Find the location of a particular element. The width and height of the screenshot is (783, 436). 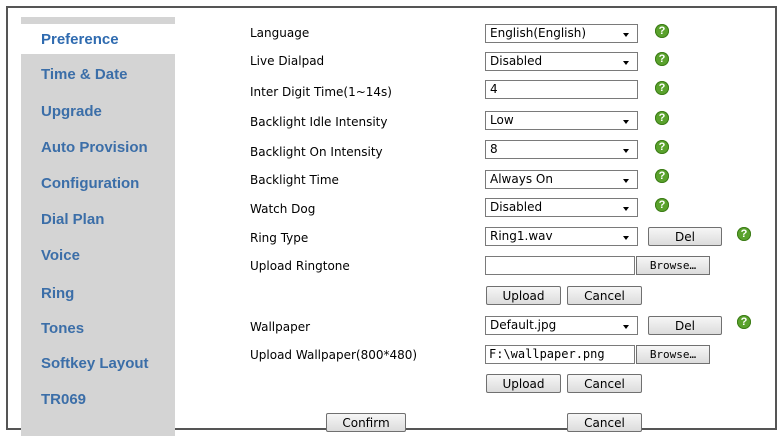

wallpaper-value: Default.jpg is located at coordinates (523, 325).